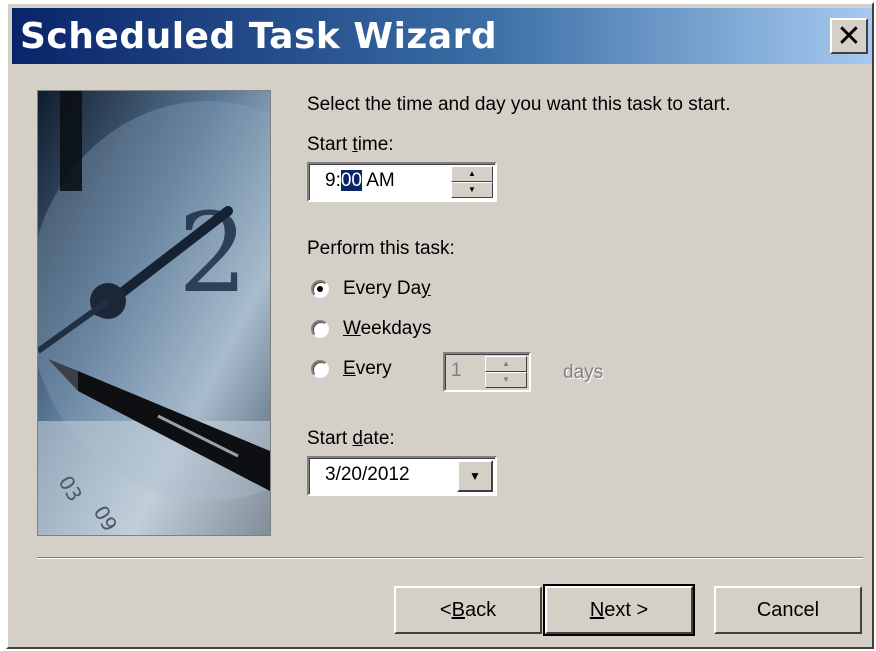 Image resolution: width=876 pixels, height=651 pixels. I want to click on close-icon: ✕, so click(849, 36).